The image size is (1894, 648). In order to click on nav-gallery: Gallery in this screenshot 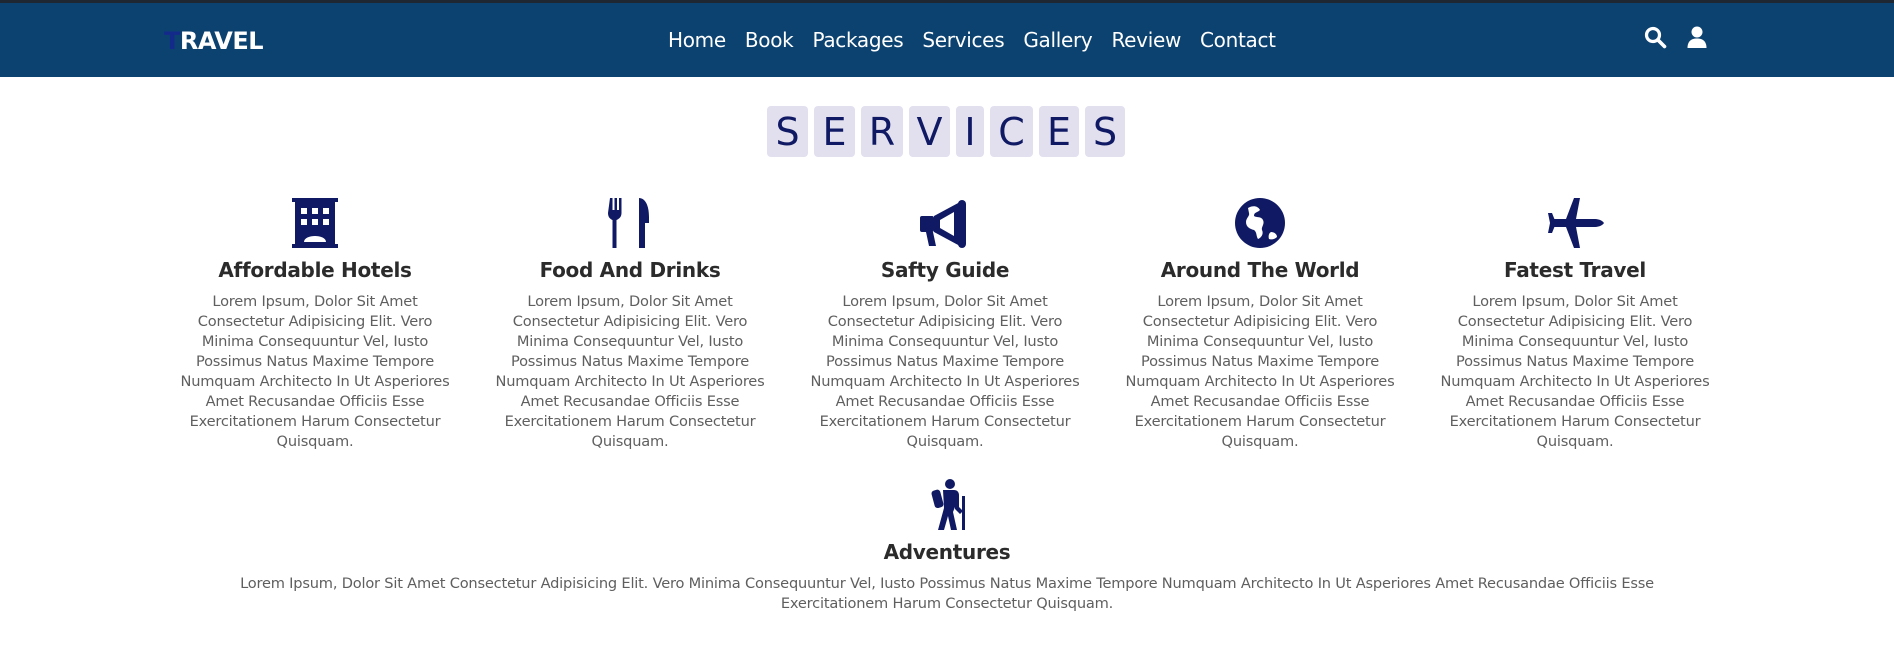, I will do `click(1057, 40)`.